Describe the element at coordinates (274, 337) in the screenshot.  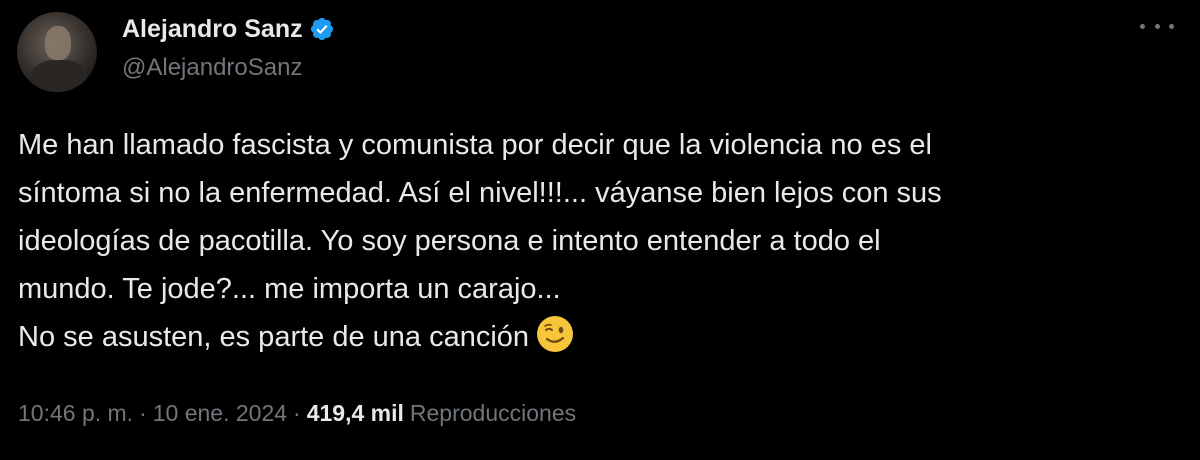
I see `tweet-text-line: No se asusten, es parte de una canción` at that location.